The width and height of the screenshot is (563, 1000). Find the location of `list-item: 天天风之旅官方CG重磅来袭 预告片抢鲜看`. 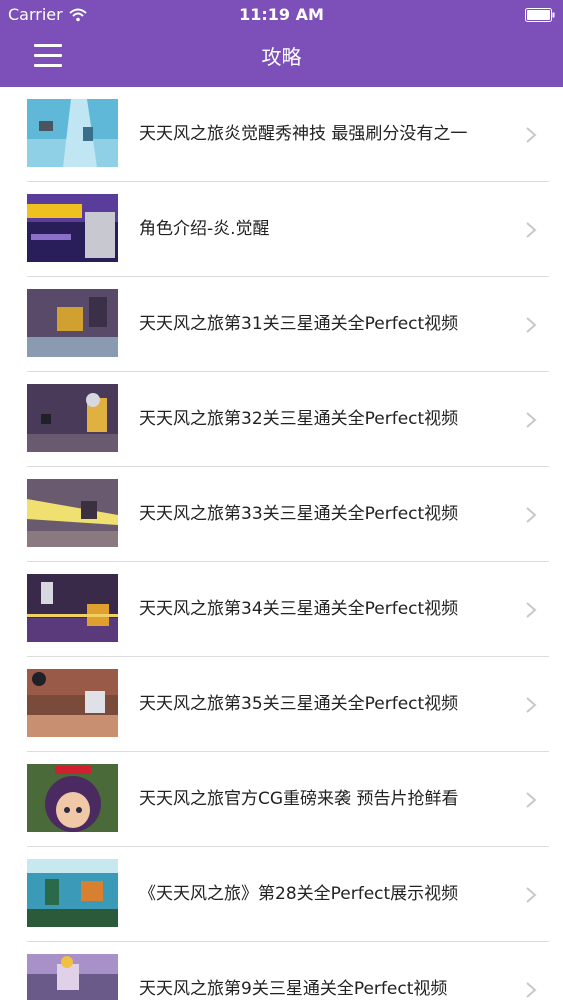

list-item: 天天风之旅官方CG重磅来袭 预告片抢鲜看 is located at coordinates (281, 799).